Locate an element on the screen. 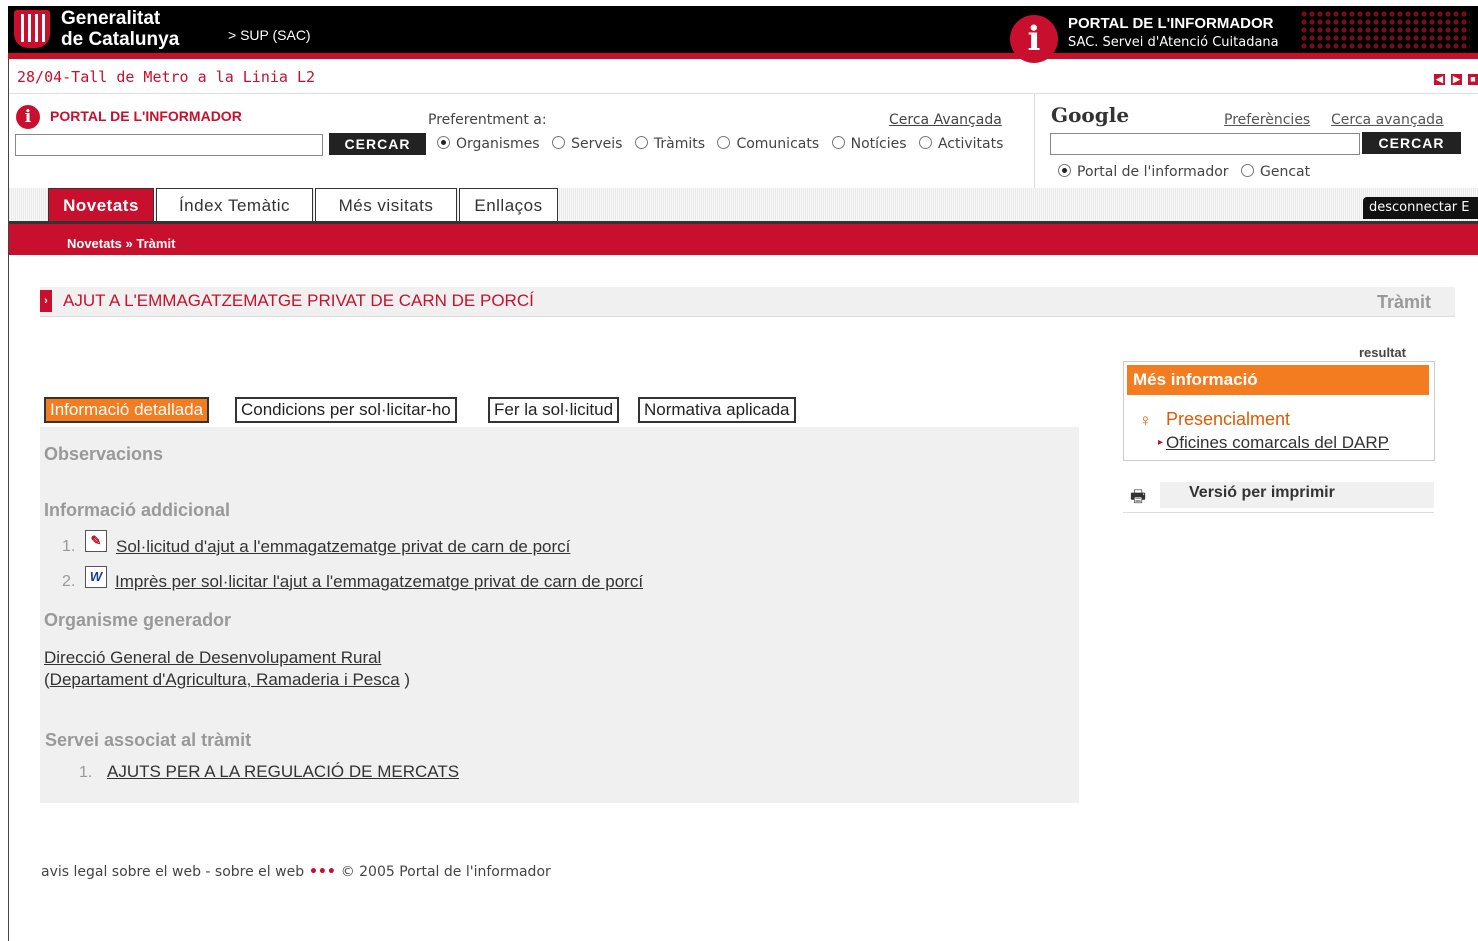  arrow-right-icon: ▸ is located at coordinates (1161, 442).